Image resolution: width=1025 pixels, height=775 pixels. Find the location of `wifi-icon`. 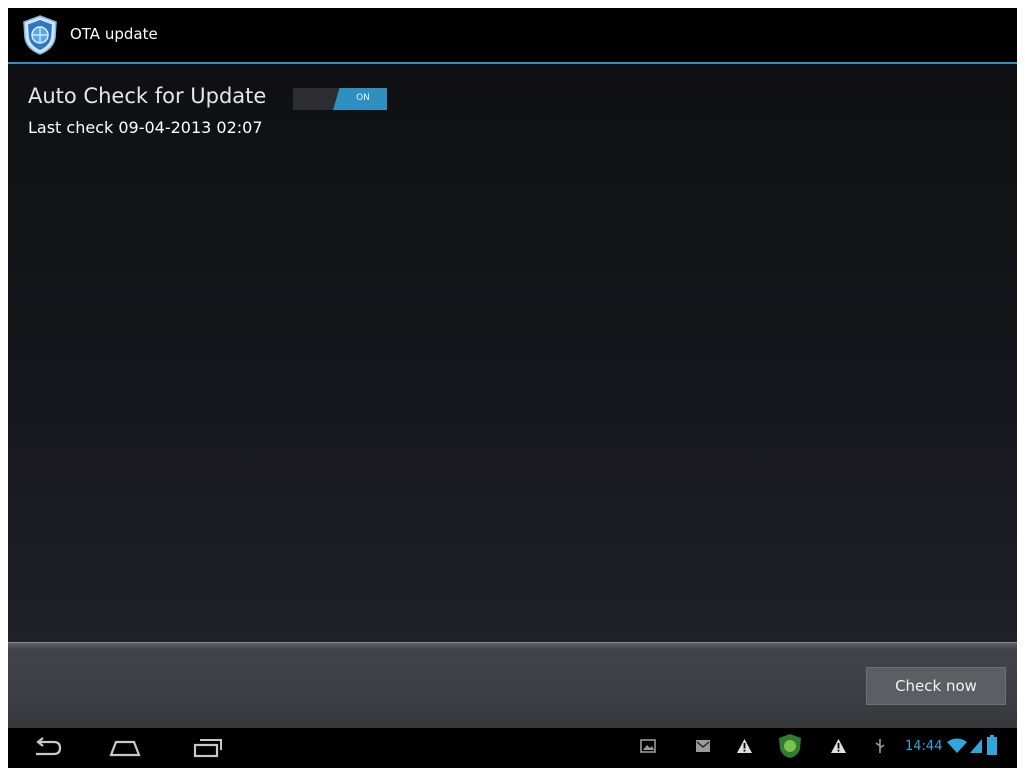

wifi-icon is located at coordinates (957, 746).